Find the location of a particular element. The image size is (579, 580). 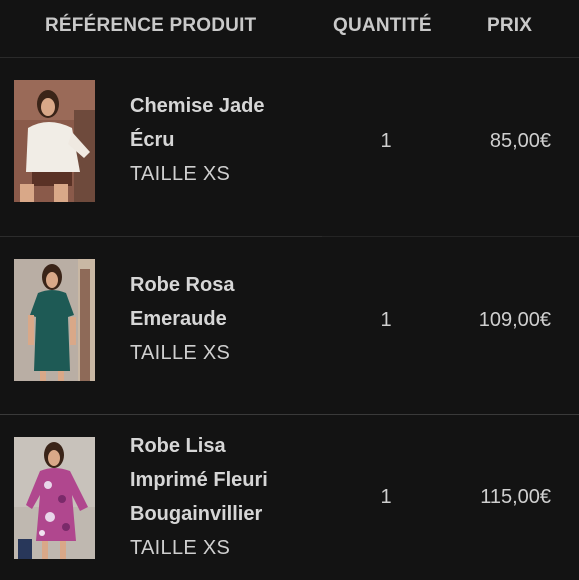

model-white-blouse-photo is located at coordinates (54, 141).